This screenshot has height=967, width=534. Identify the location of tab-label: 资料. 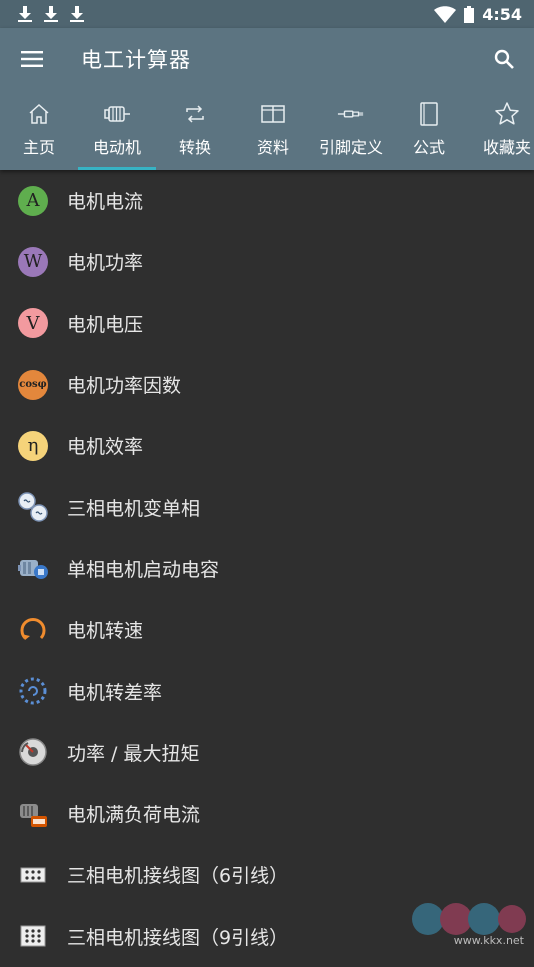
(273, 146).